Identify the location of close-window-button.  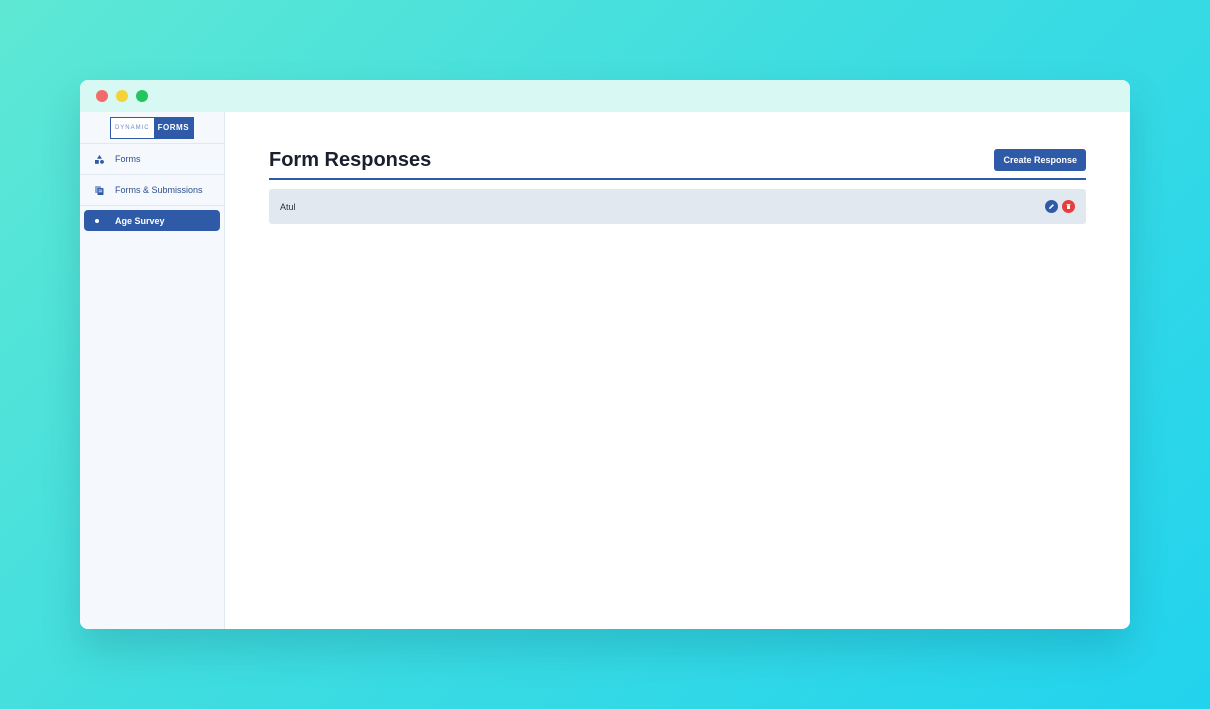
(102, 96).